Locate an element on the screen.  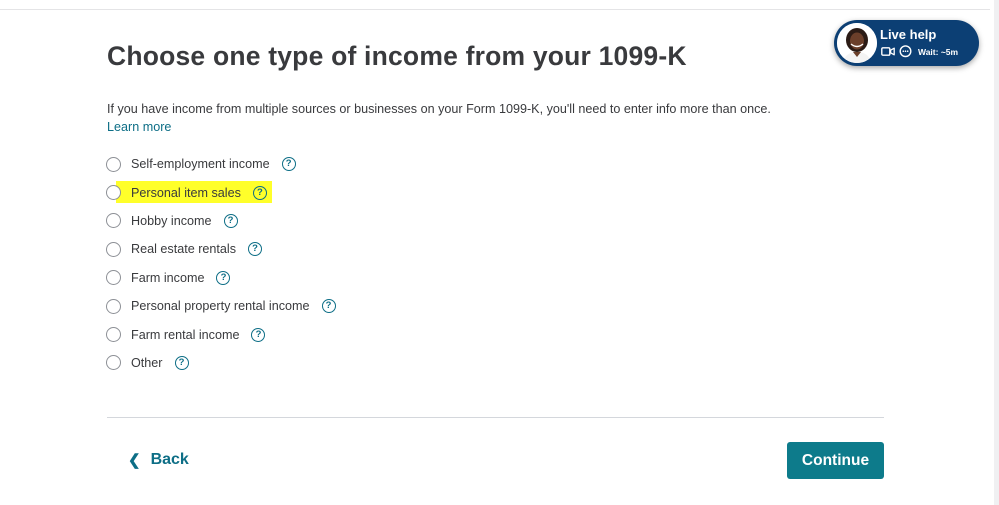
chevron-left-icon: ❮ is located at coordinates (134, 460).